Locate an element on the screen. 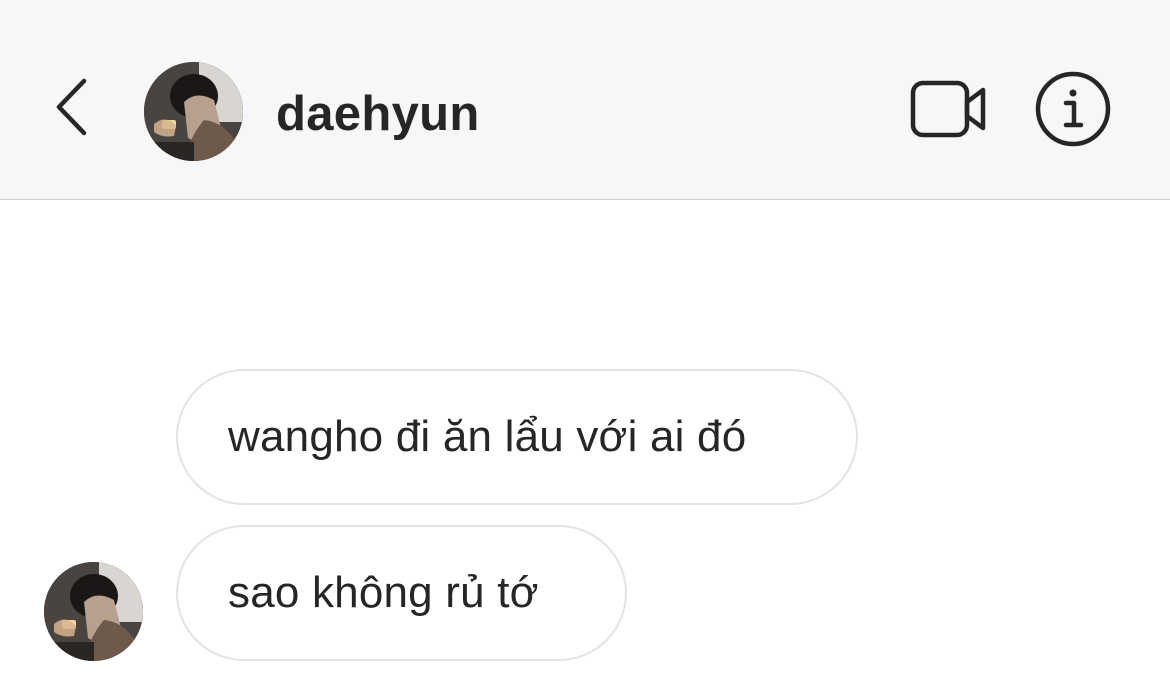 The image size is (1170, 690). video-call-button is located at coordinates (949, 111).